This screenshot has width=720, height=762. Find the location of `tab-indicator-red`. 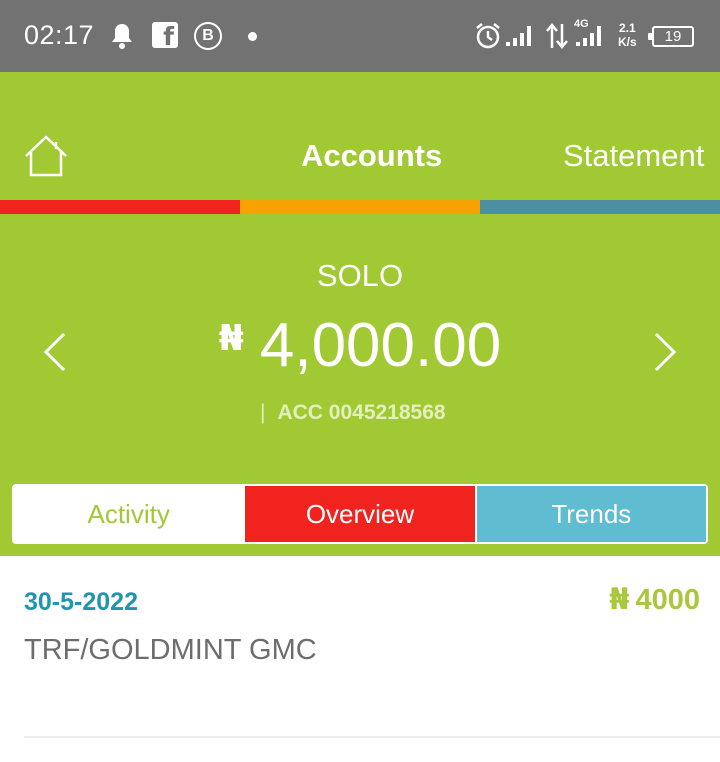

tab-indicator-red is located at coordinates (120, 207).